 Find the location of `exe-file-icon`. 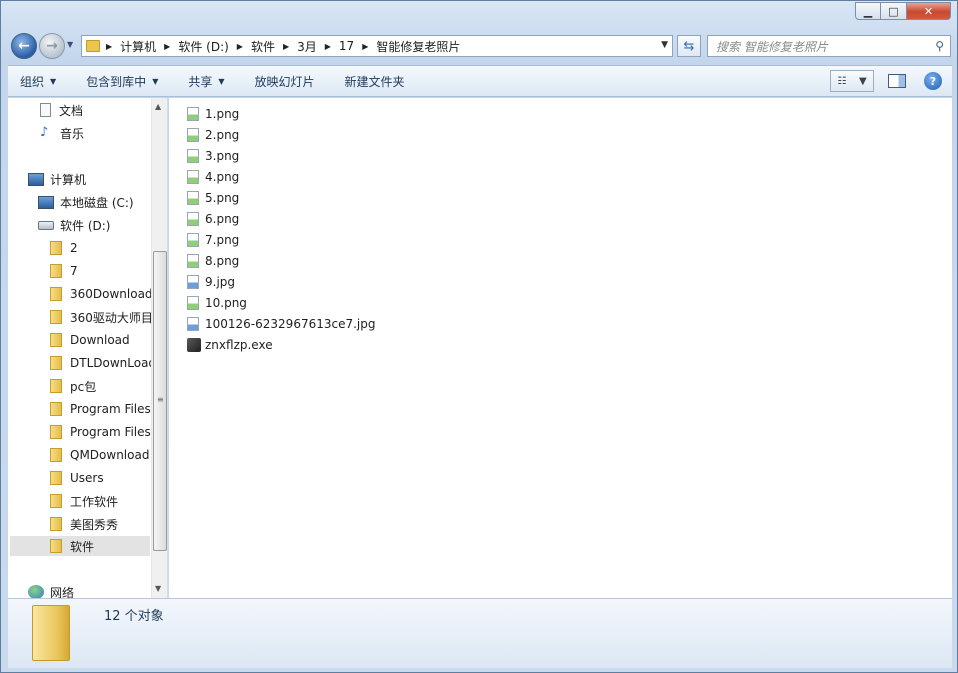

exe-file-icon is located at coordinates (194, 345).